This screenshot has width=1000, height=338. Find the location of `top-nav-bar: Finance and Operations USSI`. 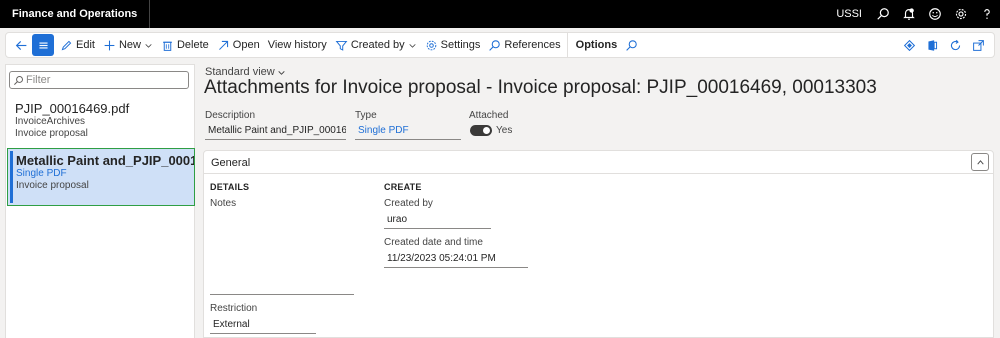

top-nav-bar: Finance and Operations USSI is located at coordinates (500, 14).